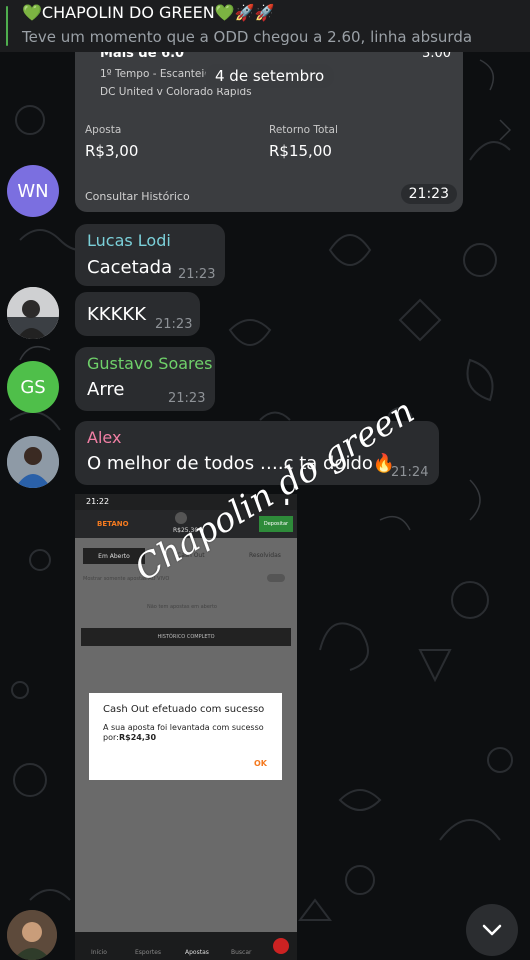 The image size is (530, 960). Describe the element at coordinates (281, 946) in the screenshot. I see `chat-fab-icon` at that location.